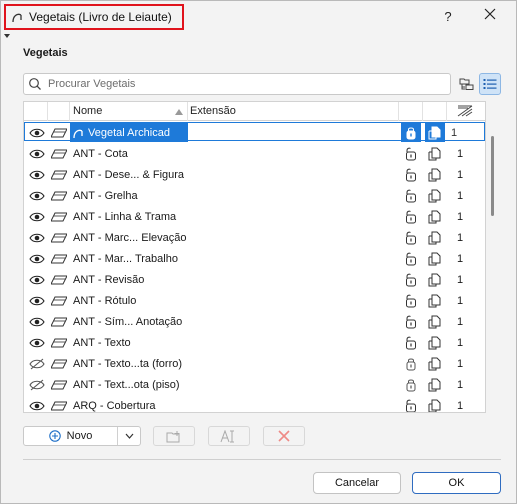  I want to click on table-row: ANT - Rótulo 1, so click(254, 300).